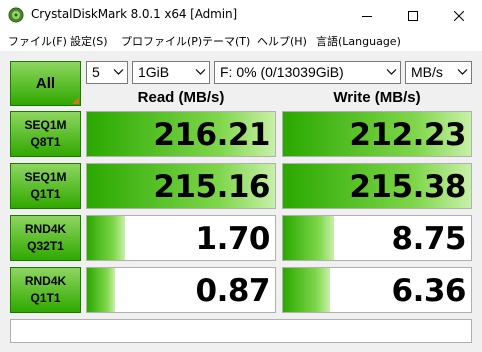 This screenshot has width=482, height=352. What do you see at coordinates (181, 97) in the screenshot?
I see `read-header: Read (MB/s)` at bounding box center [181, 97].